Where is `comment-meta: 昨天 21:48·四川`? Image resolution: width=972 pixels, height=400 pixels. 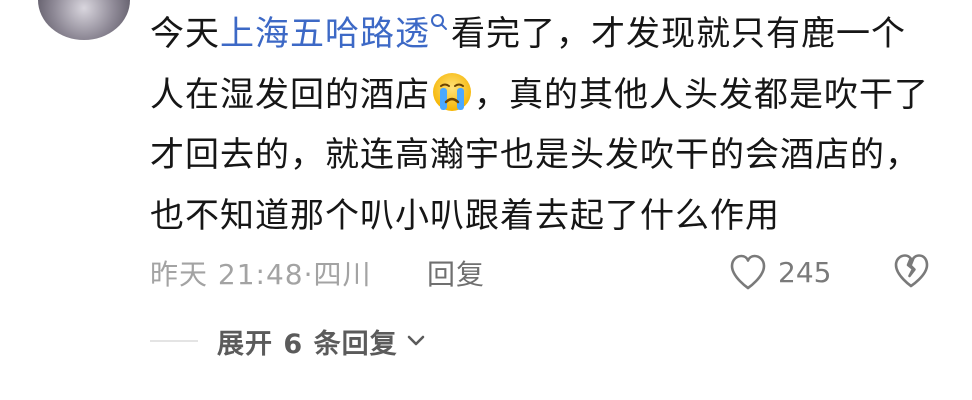
comment-meta: 昨天 21:48·四川 is located at coordinates (261, 273).